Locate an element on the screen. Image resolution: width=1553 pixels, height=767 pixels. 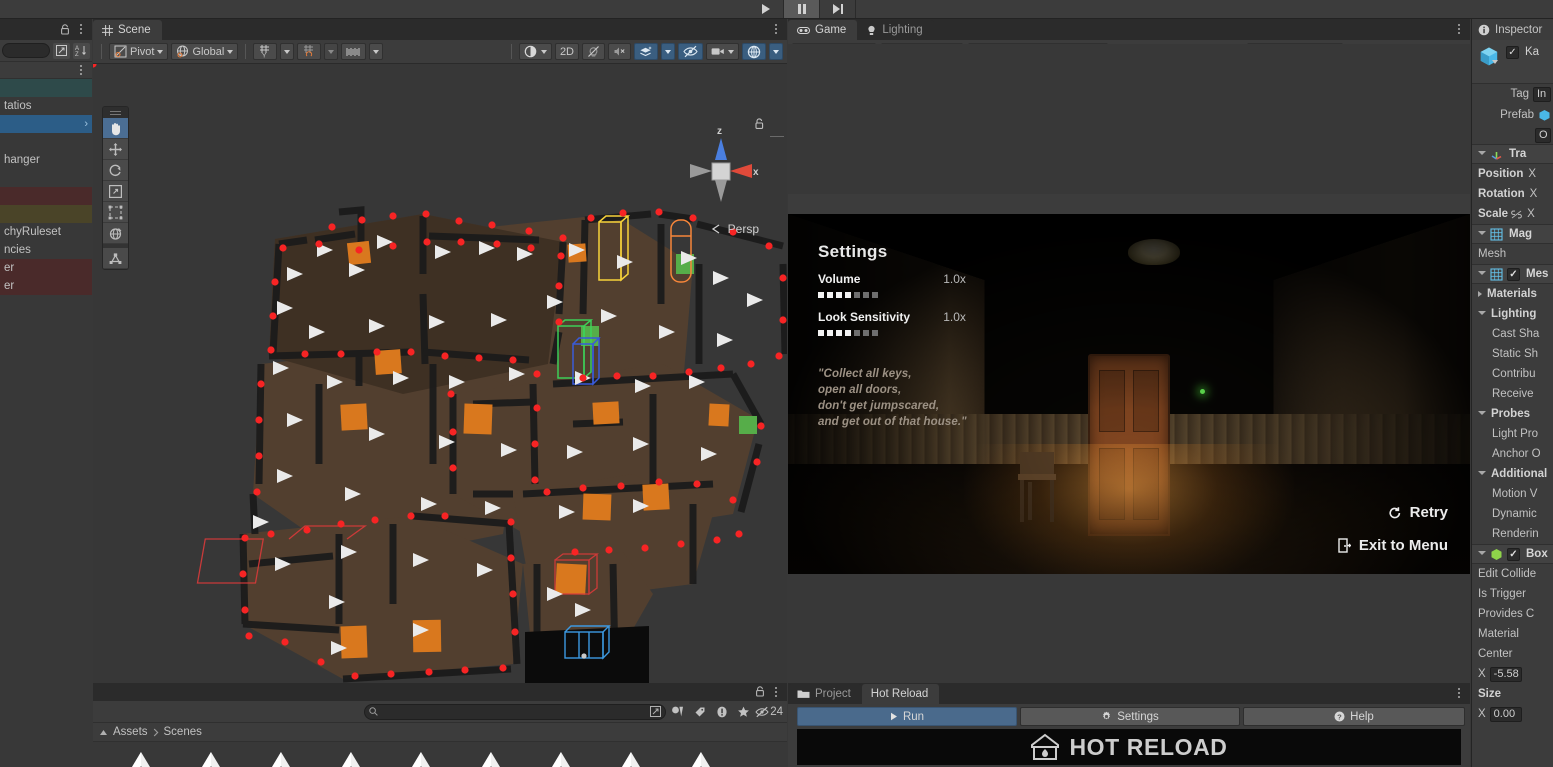
tab-project: Project is located at coordinates (825, 694).